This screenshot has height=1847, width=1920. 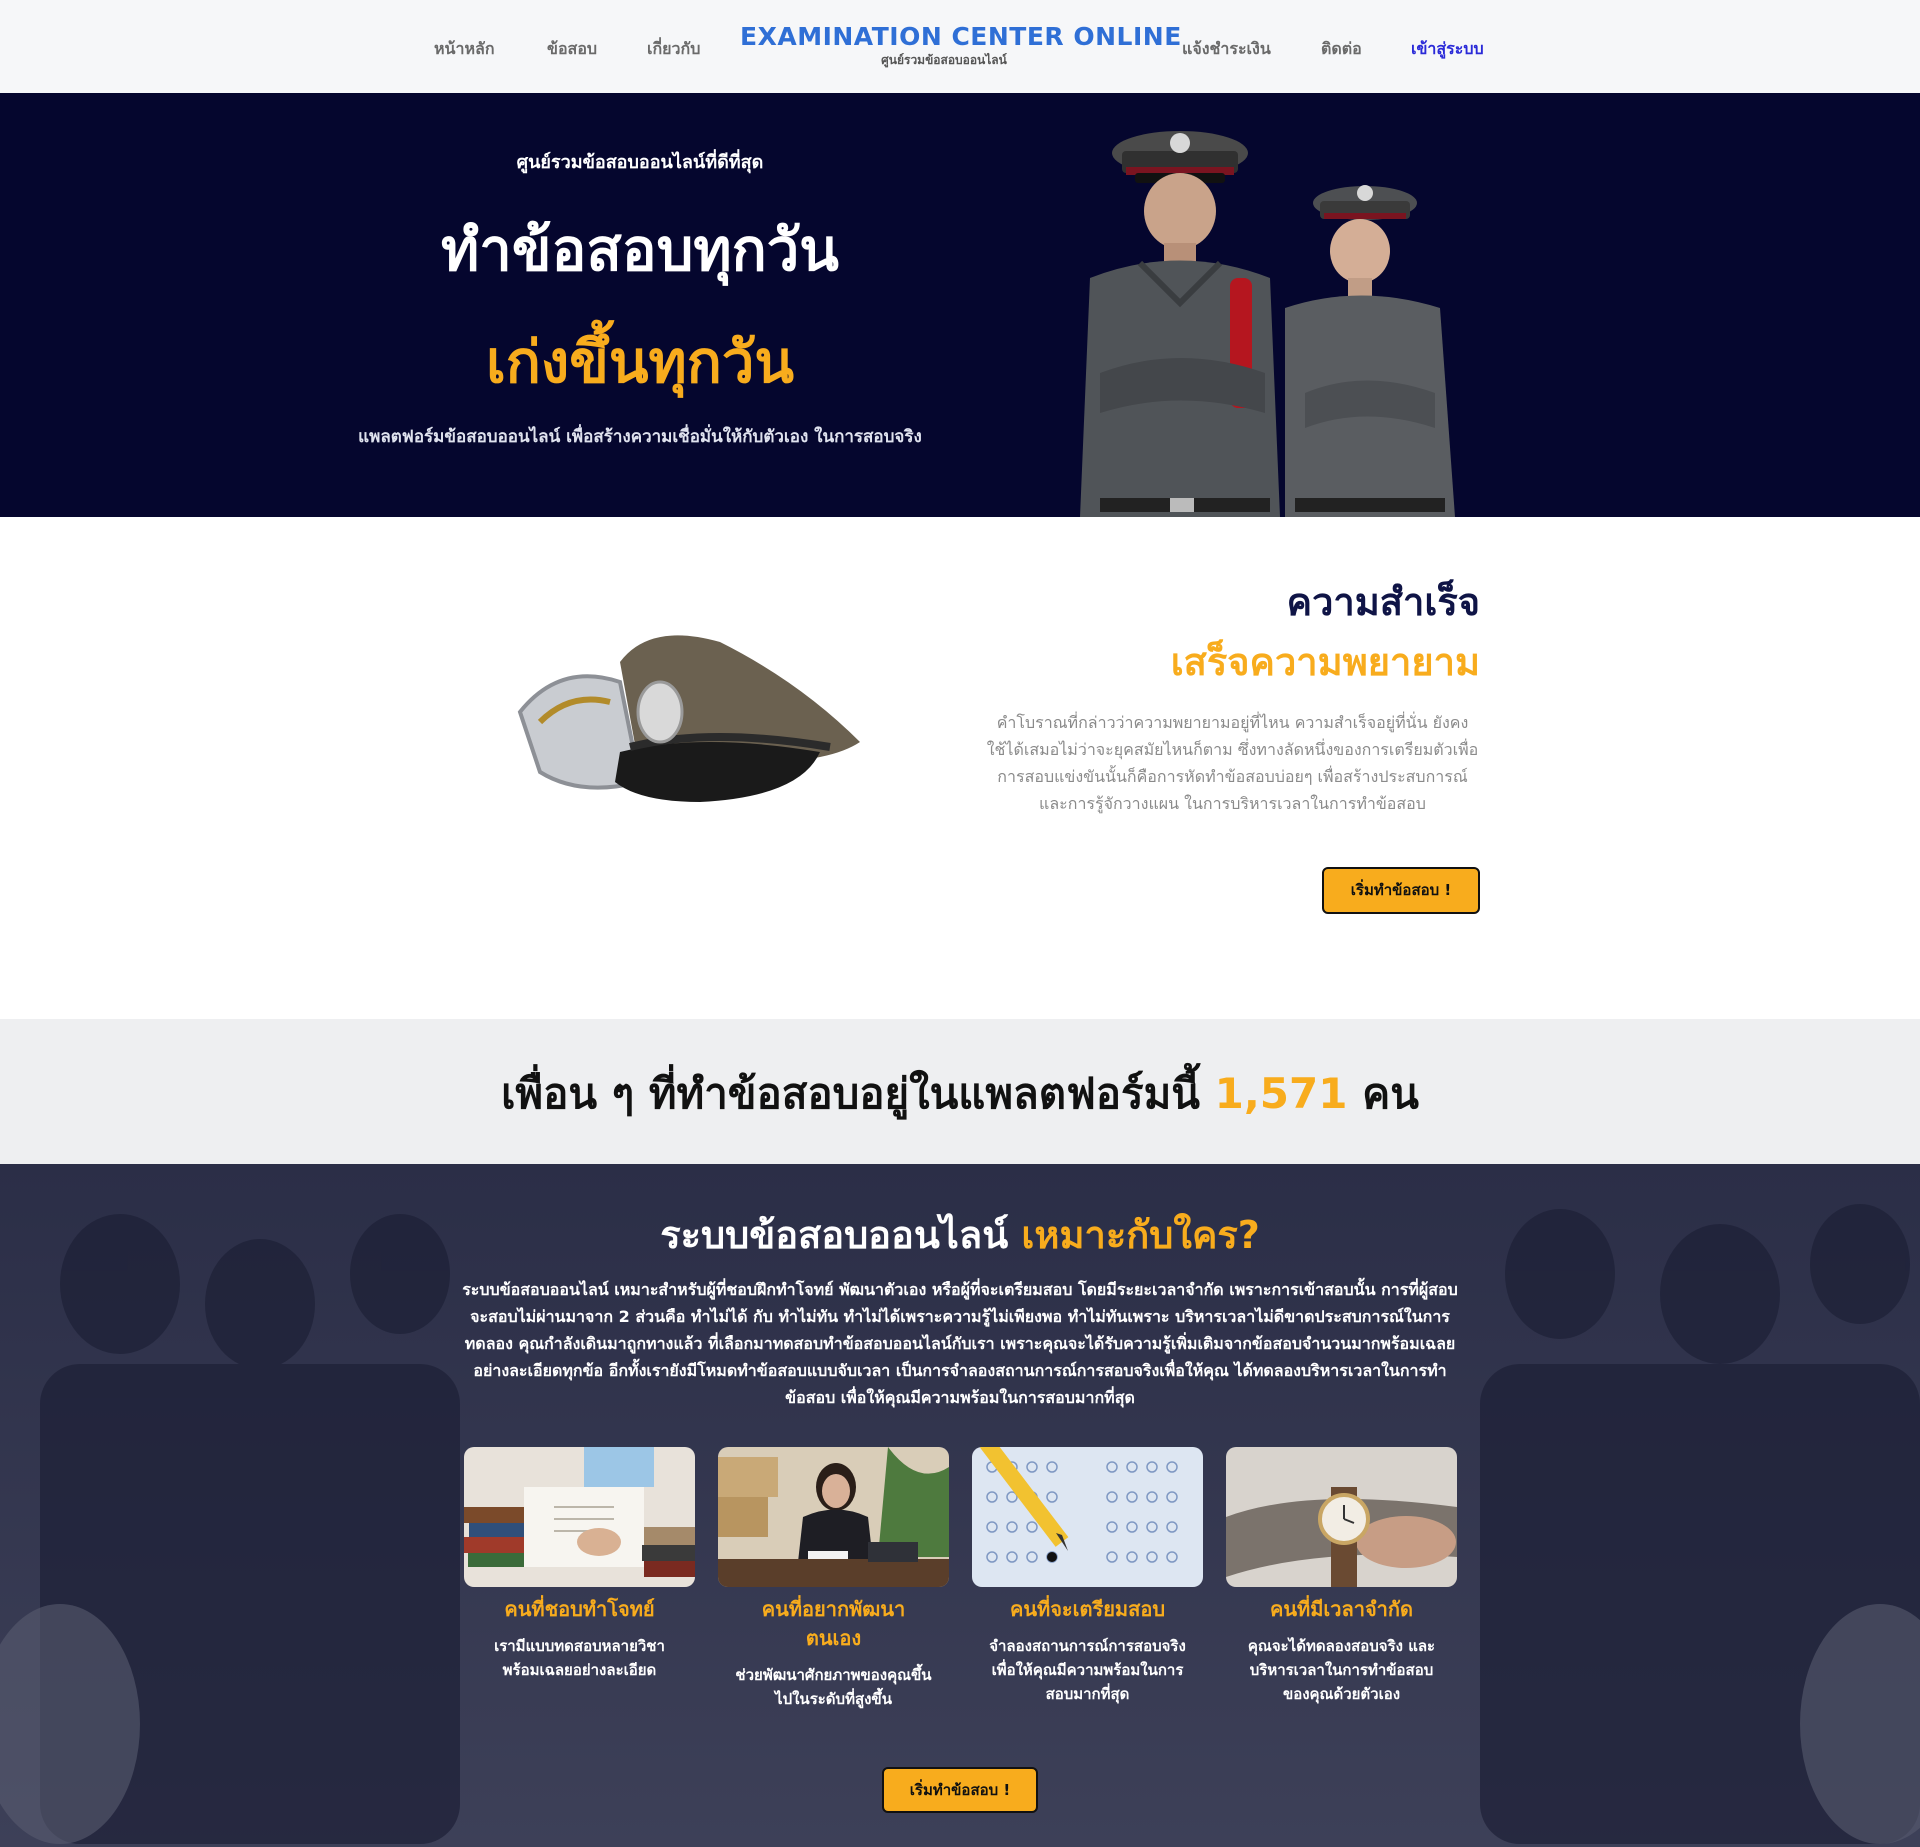 What do you see at coordinates (960, 1790) in the screenshot?
I see `start-exam-button-bottom: เริ่มทำข้อสอบ !` at bounding box center [960, 1790].